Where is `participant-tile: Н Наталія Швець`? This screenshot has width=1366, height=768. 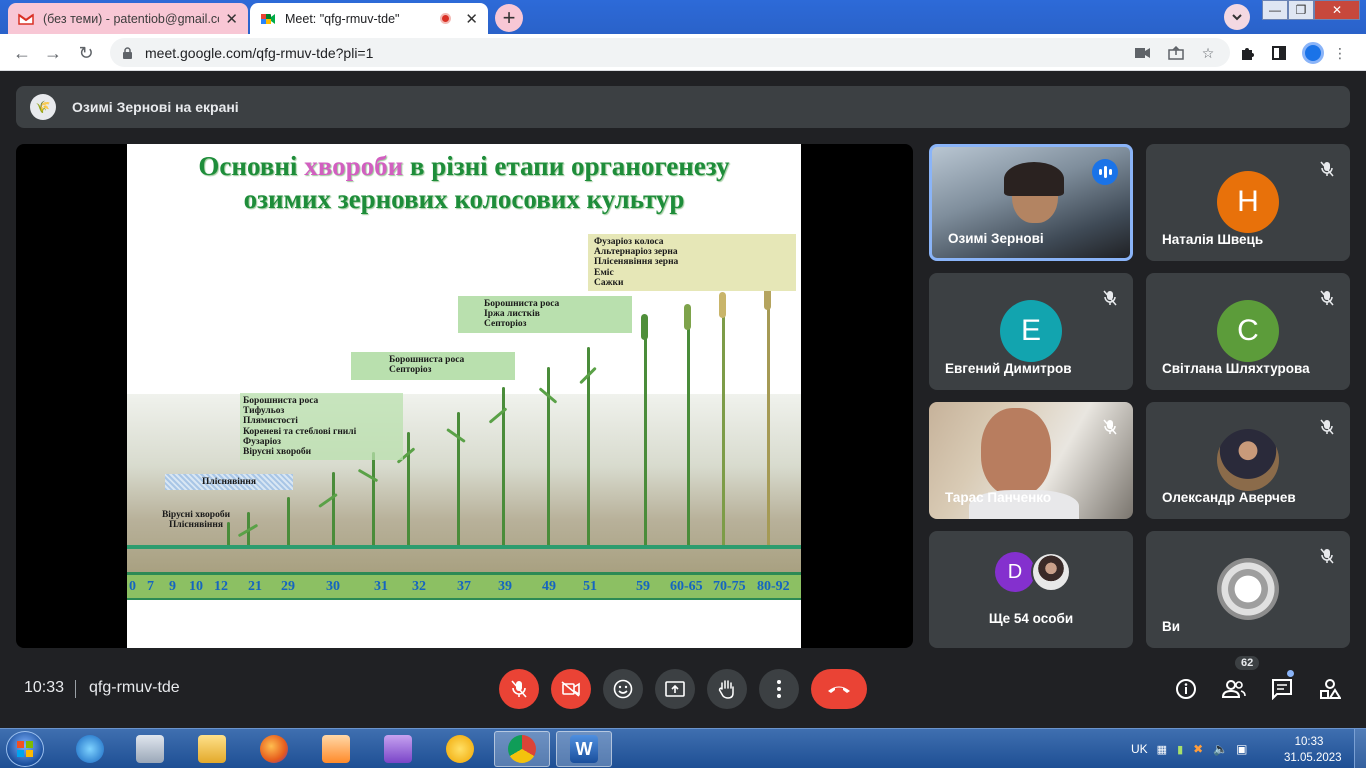 participant-tile: Н Наталія Швець is located at coordinates (1248, 202).